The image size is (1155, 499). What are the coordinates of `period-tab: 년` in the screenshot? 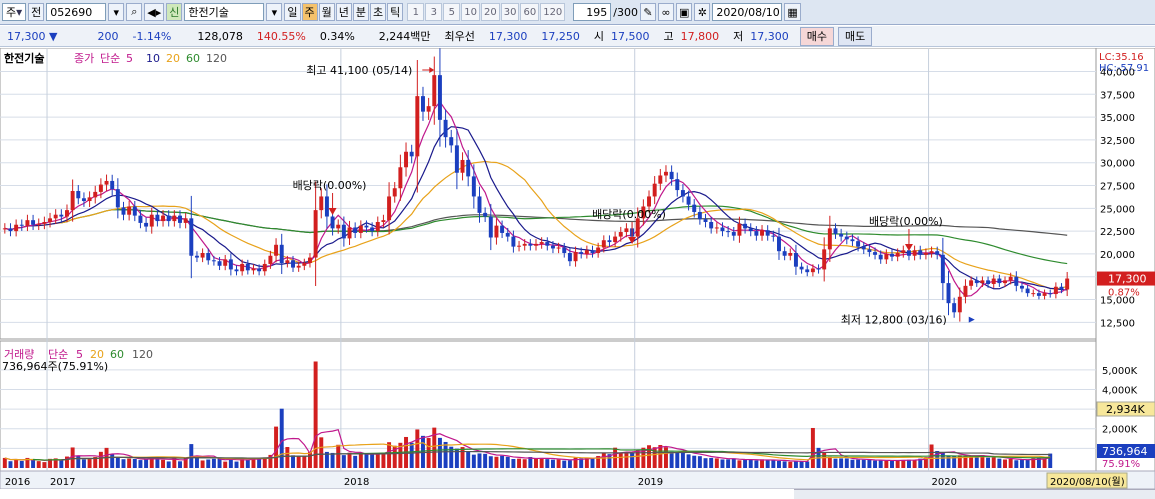 It's located at (343, 12).